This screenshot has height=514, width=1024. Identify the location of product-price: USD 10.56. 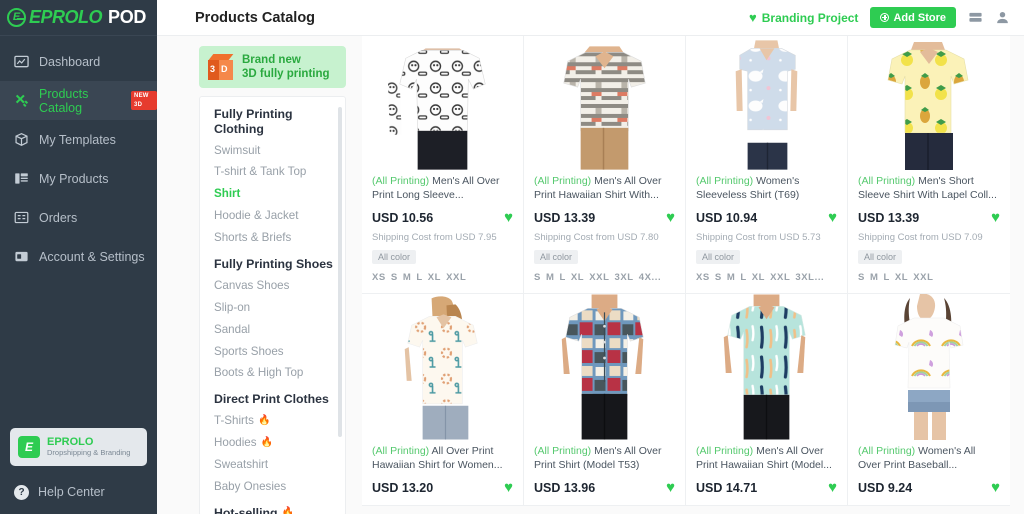
(403, 217).